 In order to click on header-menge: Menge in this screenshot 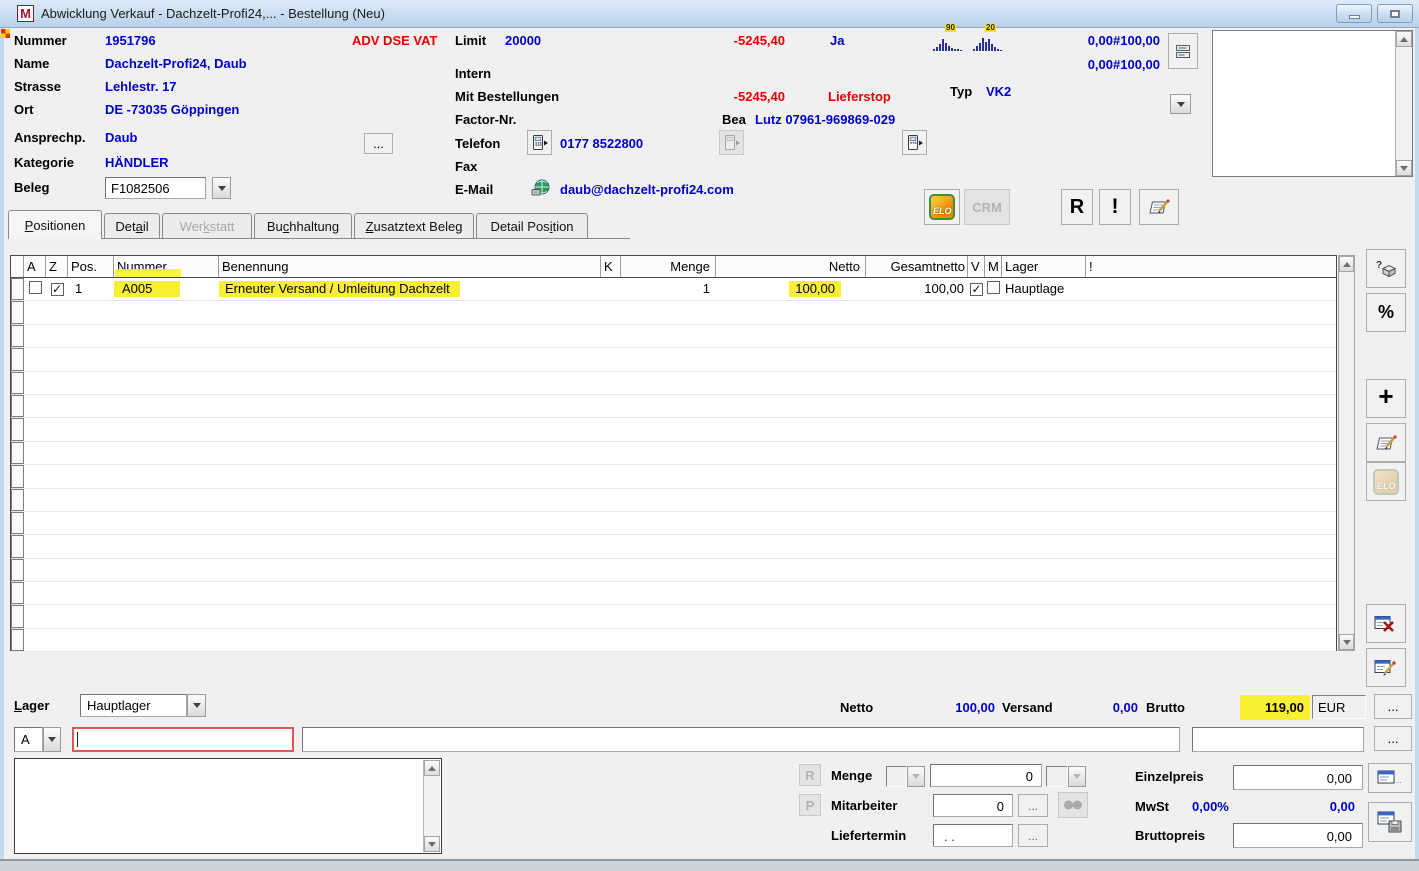, I will do `click(668, 266)`.